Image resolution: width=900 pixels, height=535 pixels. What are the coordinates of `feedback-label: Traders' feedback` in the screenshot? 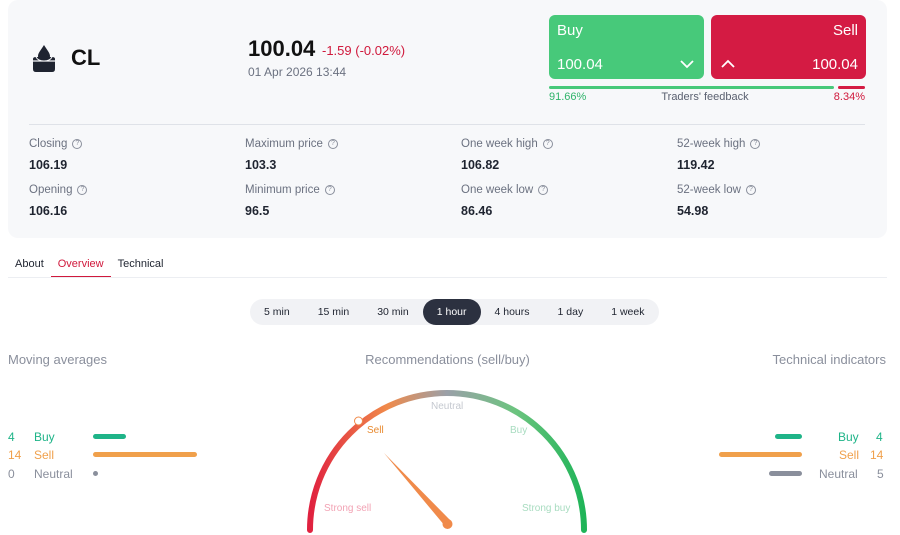 It's located at (705, 97).